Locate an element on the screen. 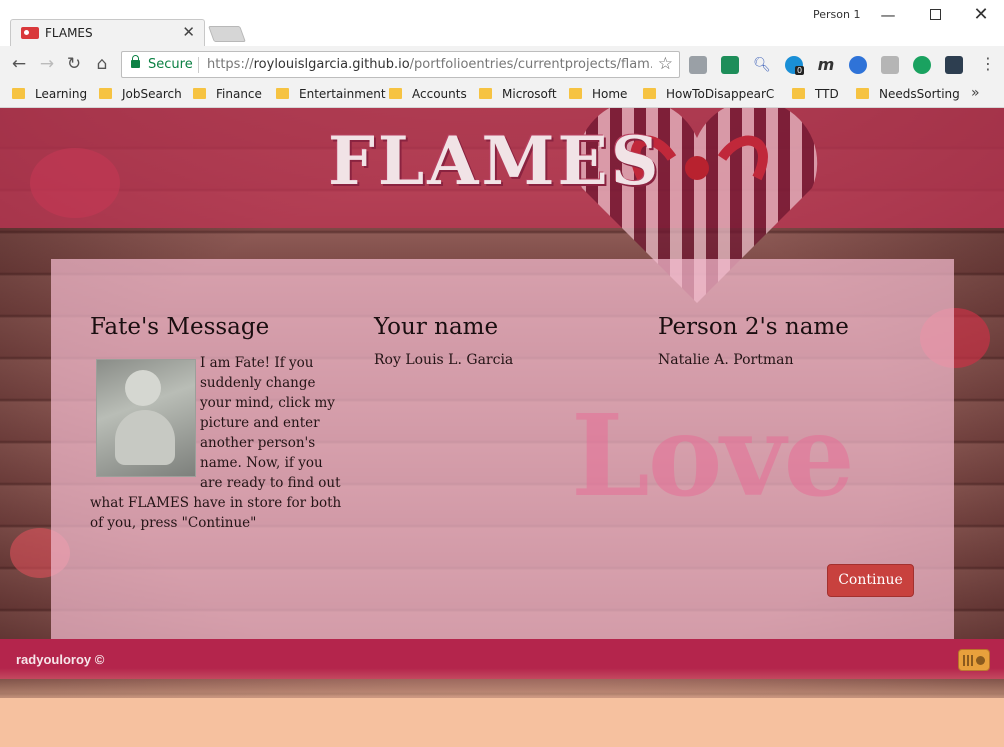 The image size is (1004, 747). your-name-title: Your name is located at coordinates (436, 327).